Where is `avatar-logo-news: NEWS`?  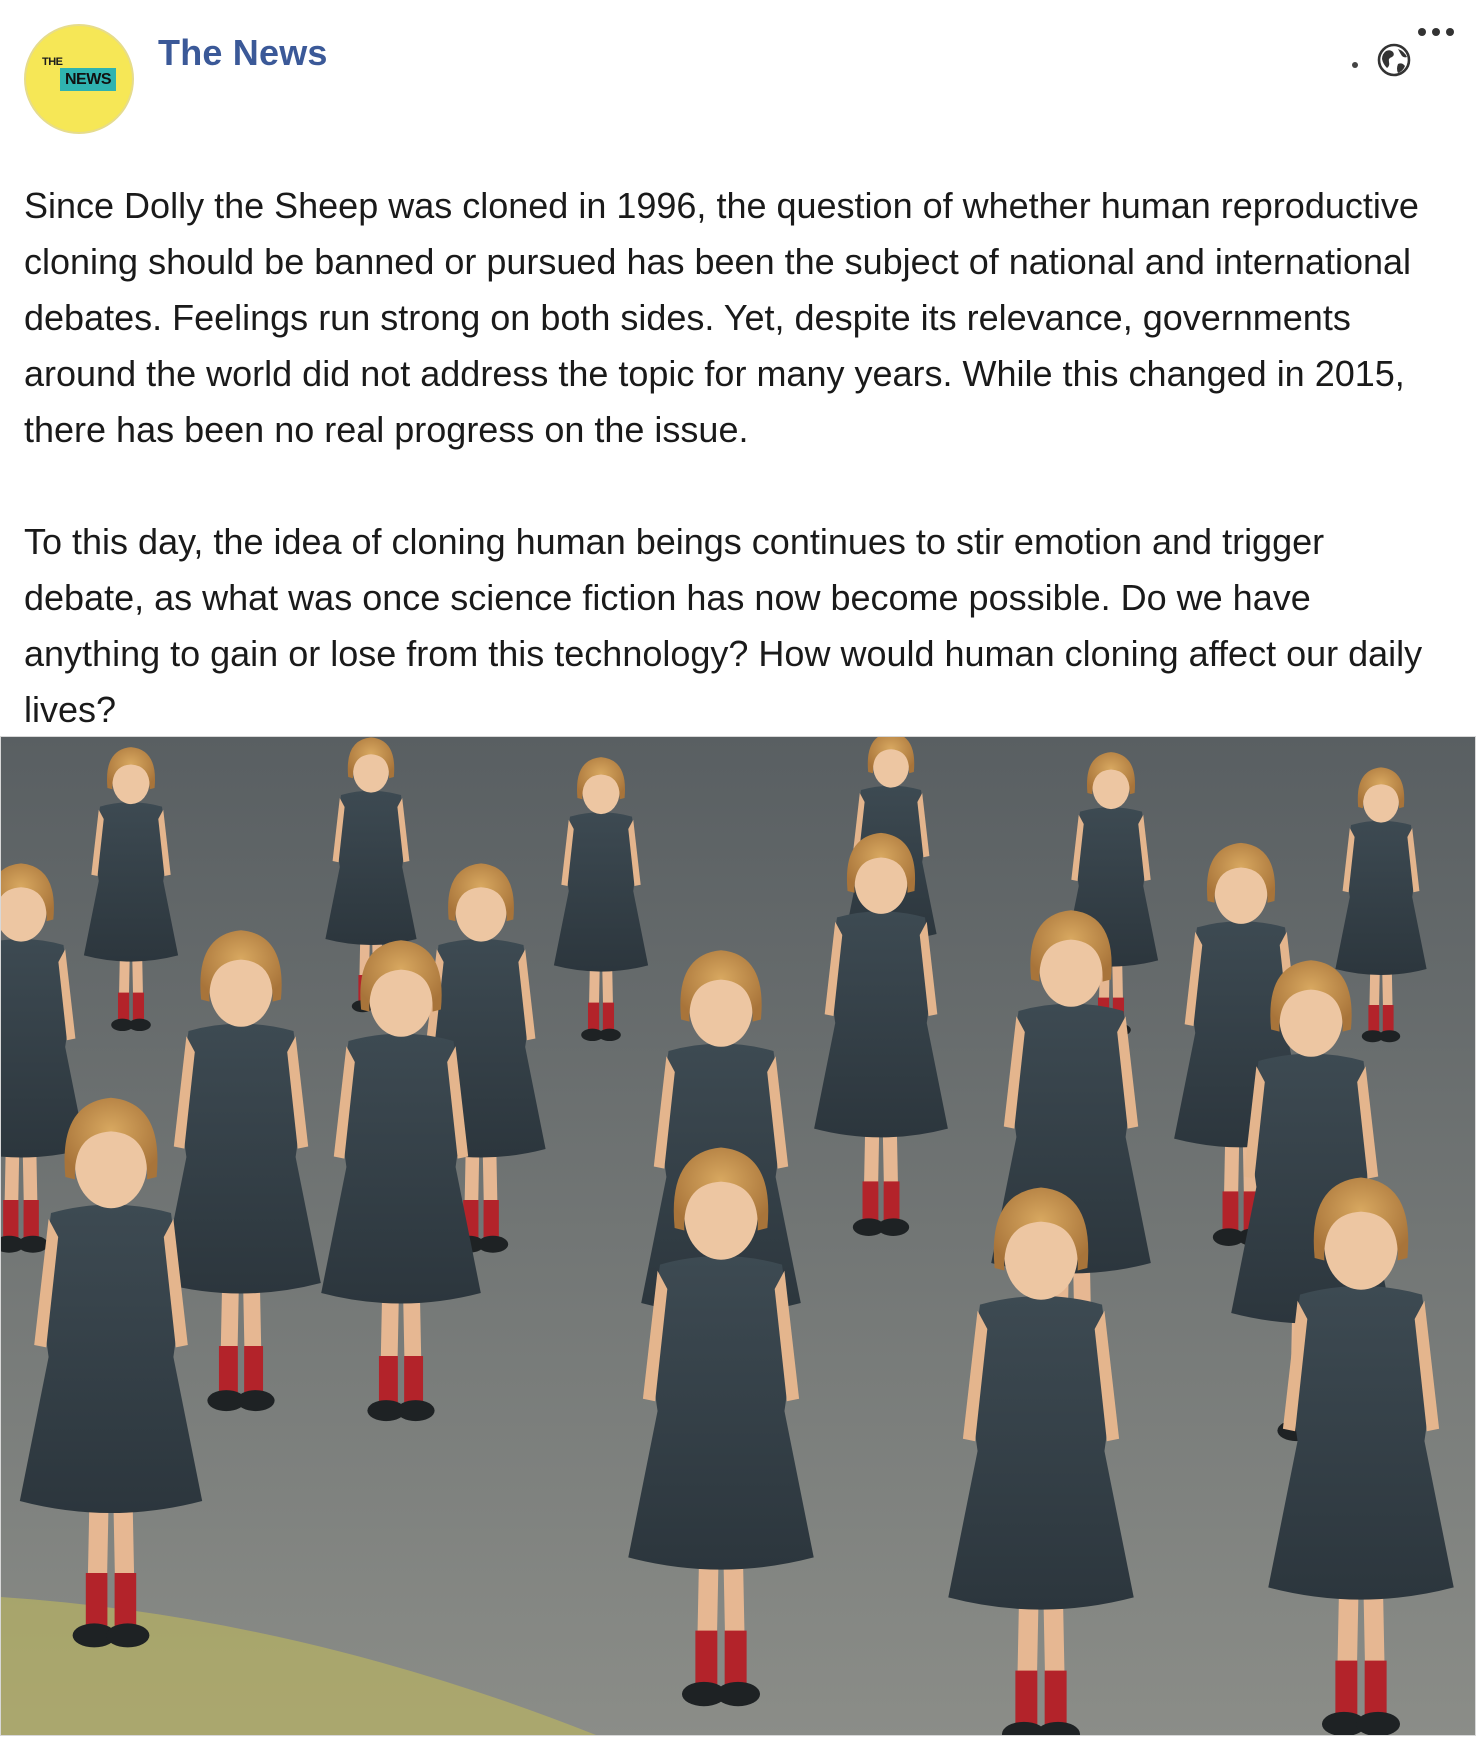
avatar-logo-news: NEWS is located at coordinates (88, 79).